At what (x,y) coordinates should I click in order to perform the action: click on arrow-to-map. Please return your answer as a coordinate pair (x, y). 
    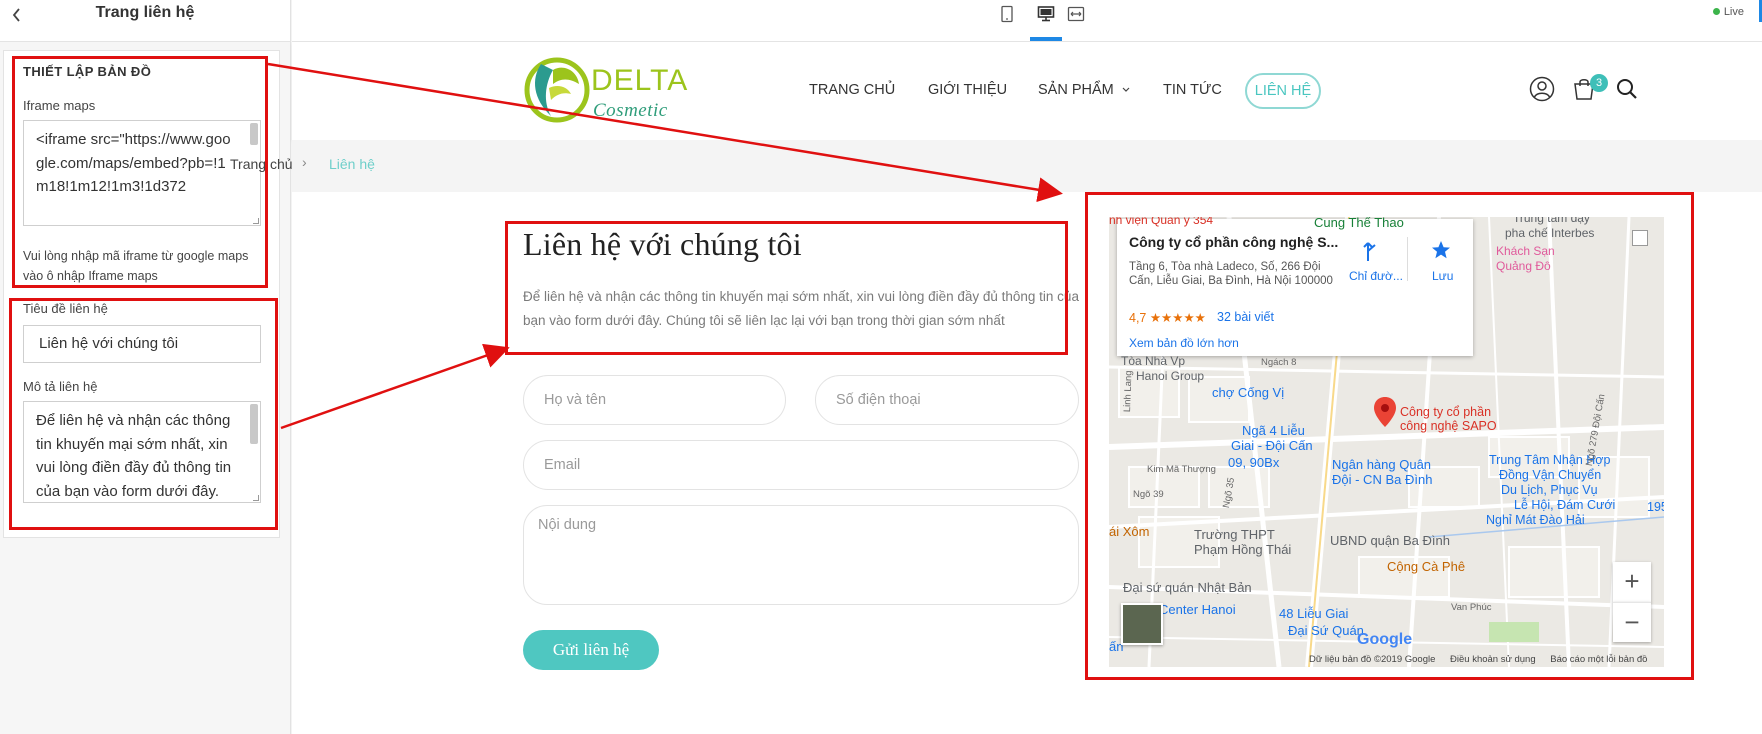
    Looking at the image, I should click on (665, 132).